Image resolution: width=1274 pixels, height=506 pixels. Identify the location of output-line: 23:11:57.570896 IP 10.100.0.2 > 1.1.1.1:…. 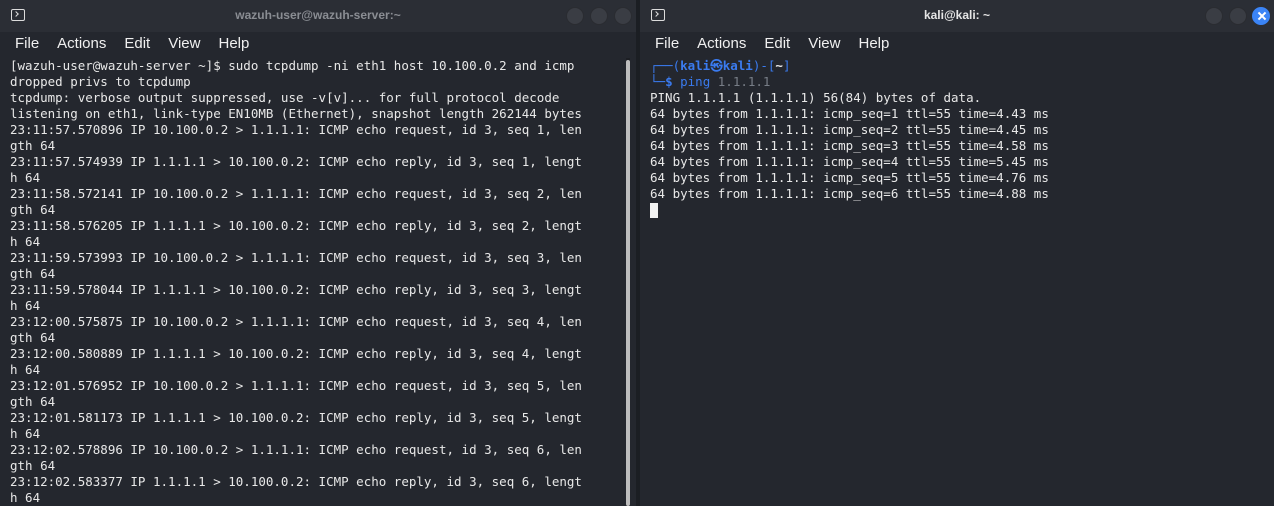
(296, 129).